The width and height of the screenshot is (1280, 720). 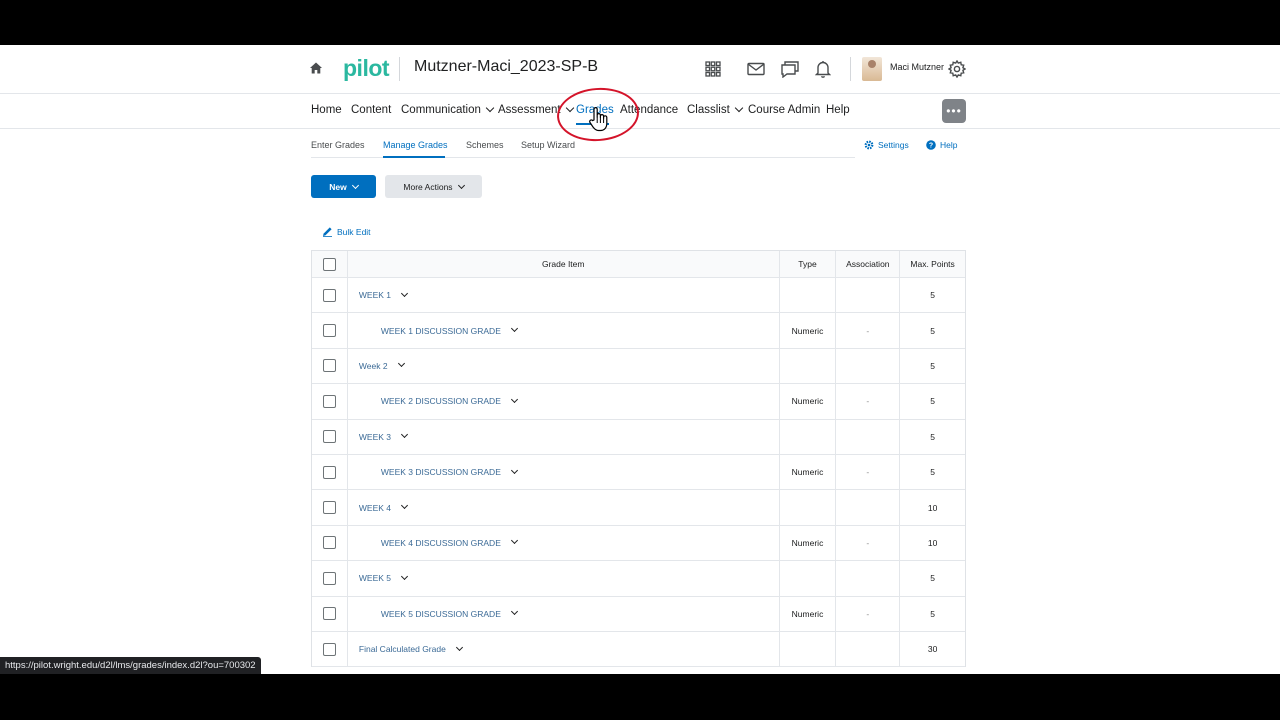 I want to click on table-header-row: Grade Item Type Association Max. Points, so click(x=638, y=264).